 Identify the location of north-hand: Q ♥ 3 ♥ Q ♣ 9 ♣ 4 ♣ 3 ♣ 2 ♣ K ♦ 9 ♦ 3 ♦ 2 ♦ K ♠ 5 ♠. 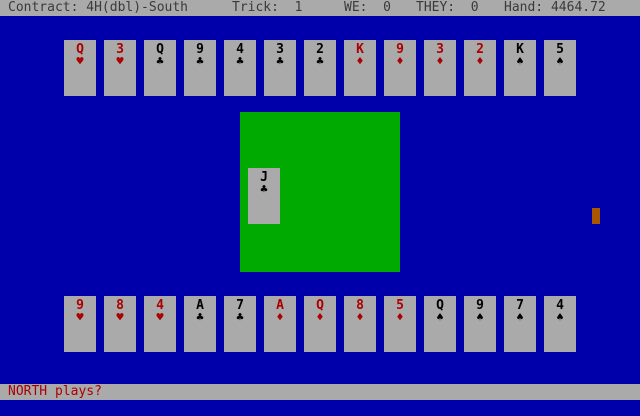
(320, 68).